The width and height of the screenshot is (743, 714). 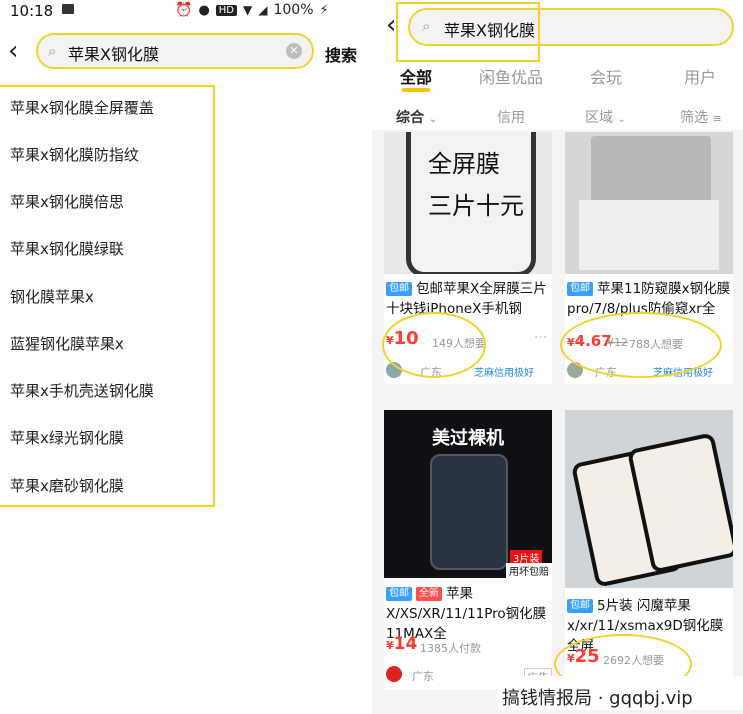 What do you see at coordinates (450, 648) in the screenshot?
I see `paid-count: 1385人付款` at bounding box center [450, 648].